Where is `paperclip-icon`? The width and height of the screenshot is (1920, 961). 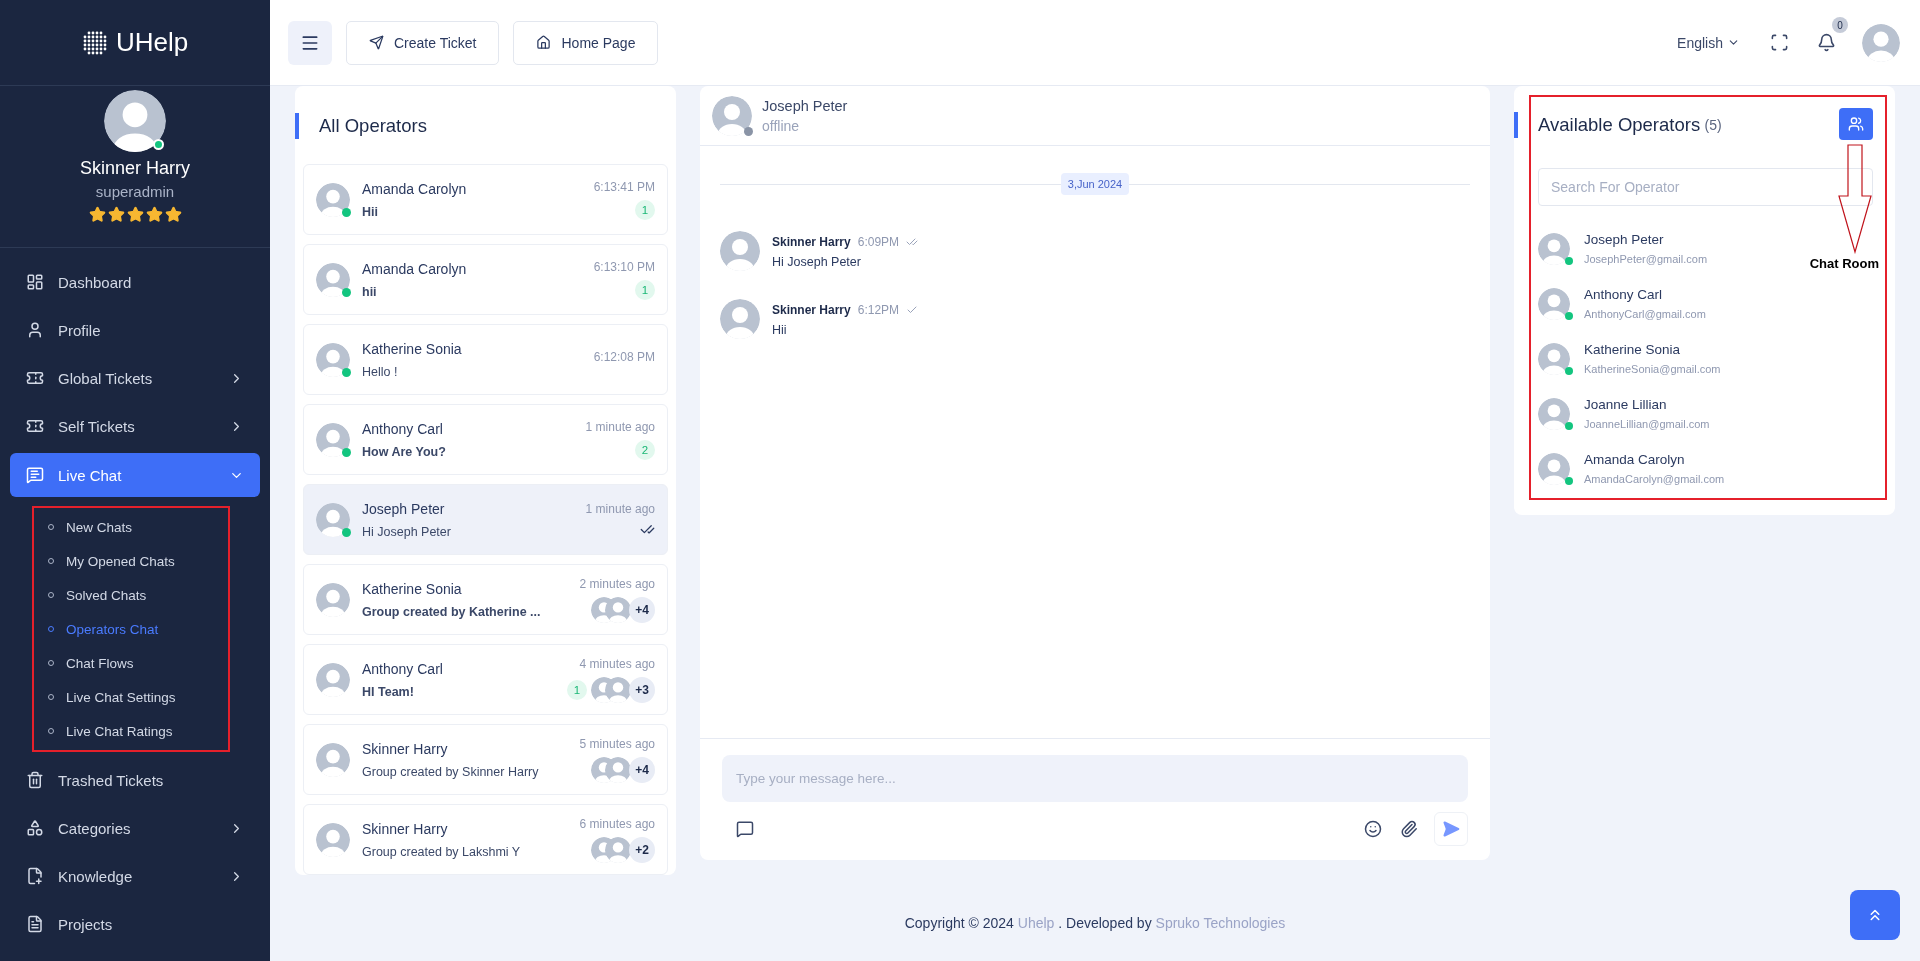 paperclip-icon is located at coordinates (1409, 829).